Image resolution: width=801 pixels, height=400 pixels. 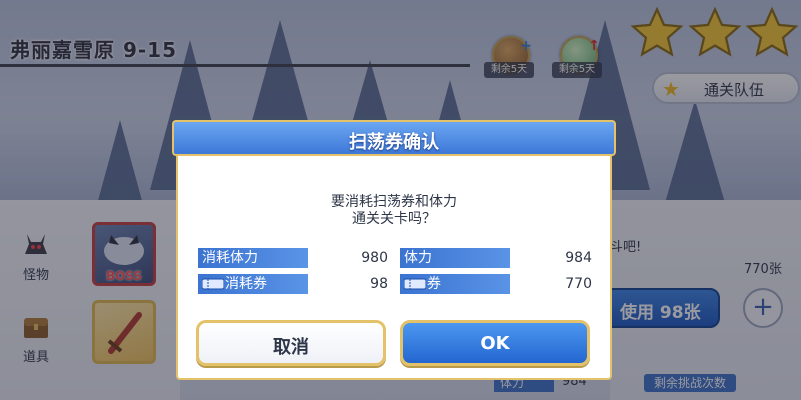 What do you see at coordinates (374, 258) in the screenshot?
I see `consume-stamina-value: 980` at bounding box center [374, 258].